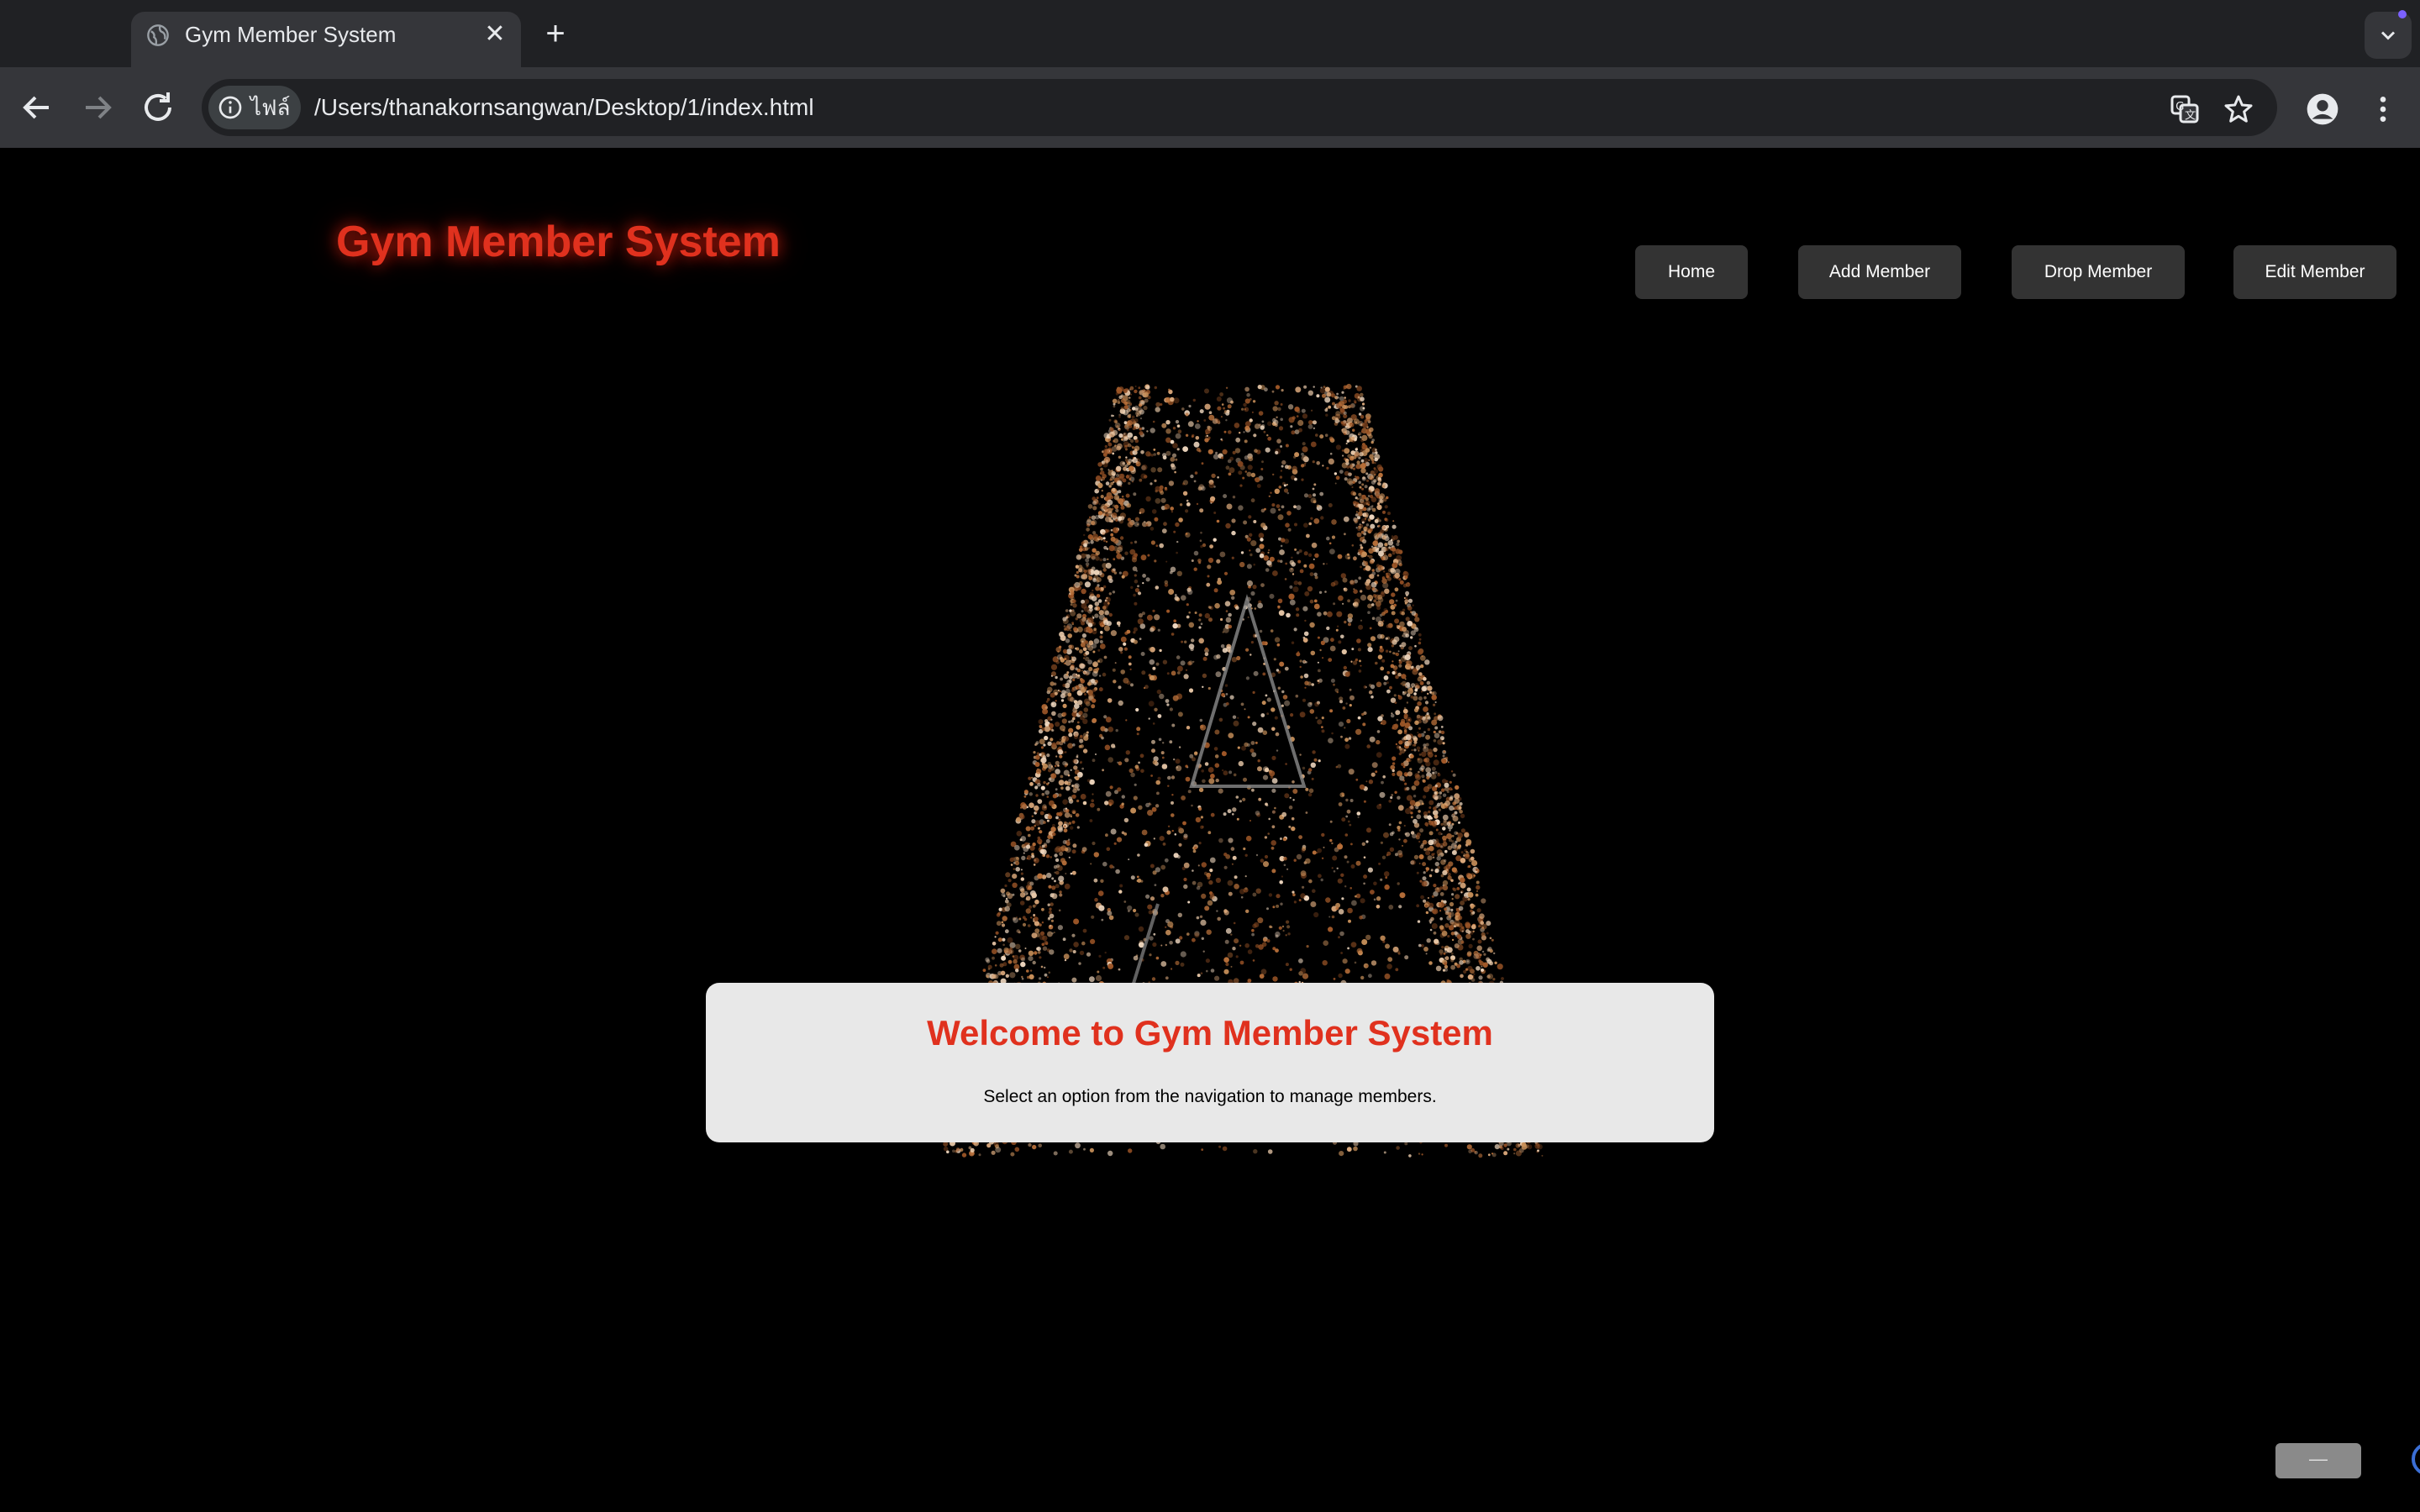 The height and width of the screenshot is (1512, 2420). What do you see at coordinates (1243, 770) in the screenshot?
I see `particle-background` at bounding box center [1243, 770].